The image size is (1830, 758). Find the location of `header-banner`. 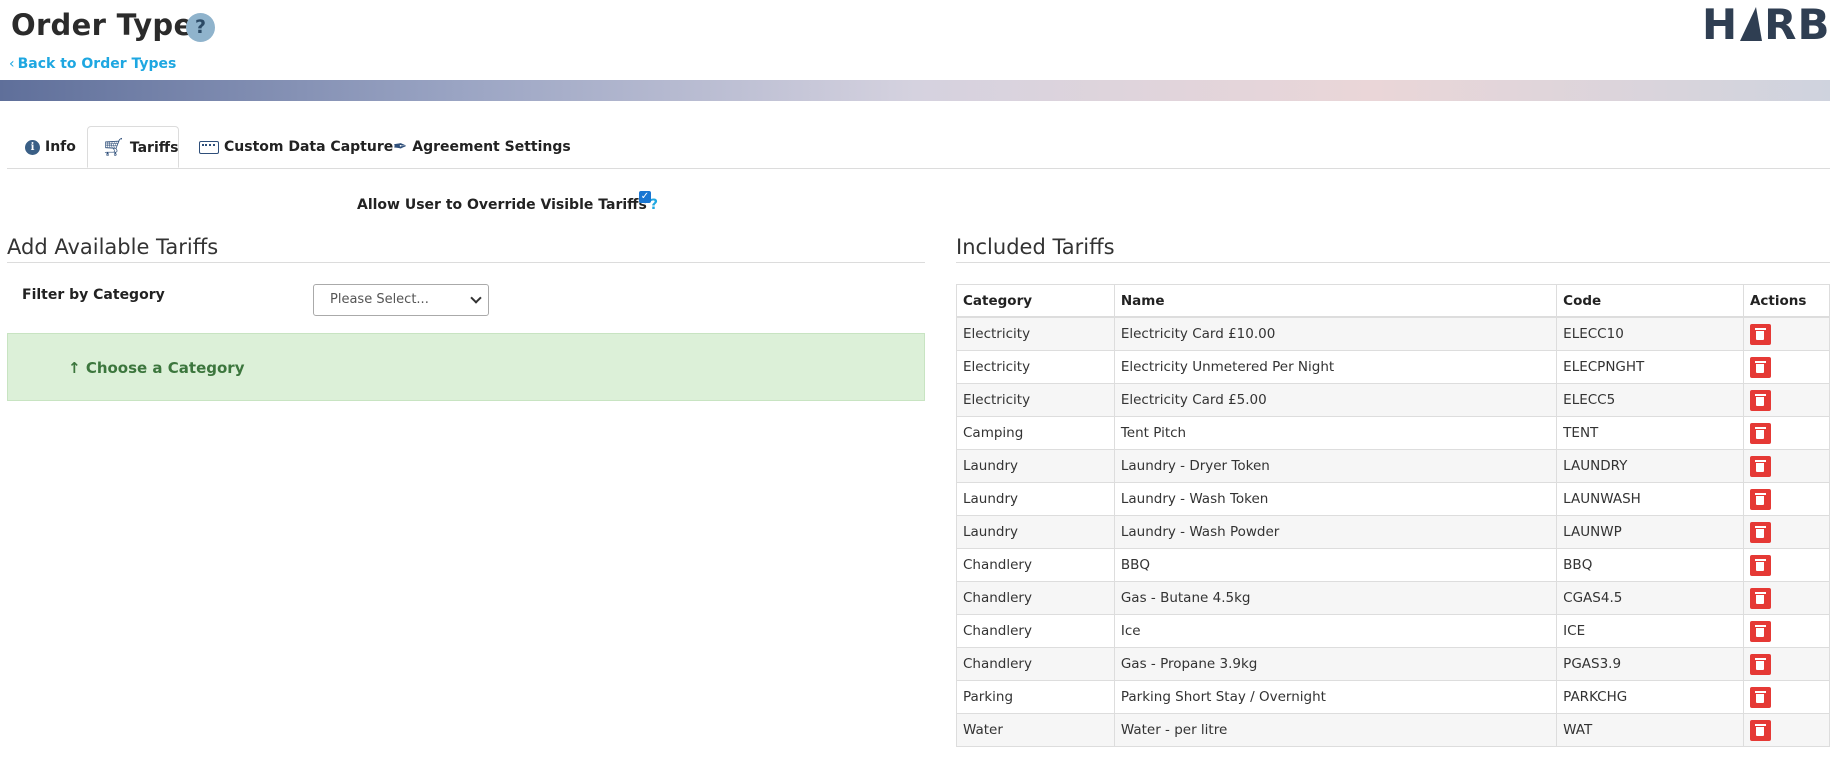

header-banner is located at coordinates (915, 90).